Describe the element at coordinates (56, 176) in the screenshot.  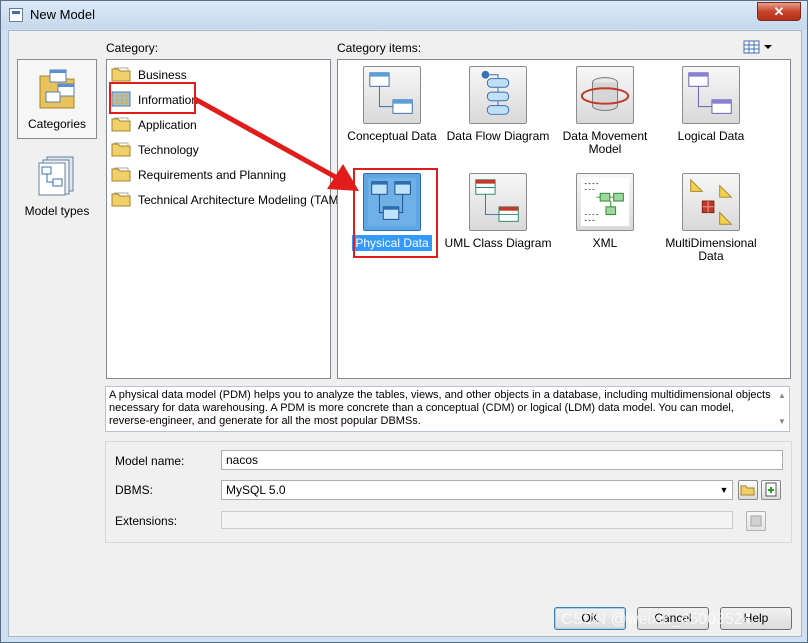
I see `model-types-icon` at that location.